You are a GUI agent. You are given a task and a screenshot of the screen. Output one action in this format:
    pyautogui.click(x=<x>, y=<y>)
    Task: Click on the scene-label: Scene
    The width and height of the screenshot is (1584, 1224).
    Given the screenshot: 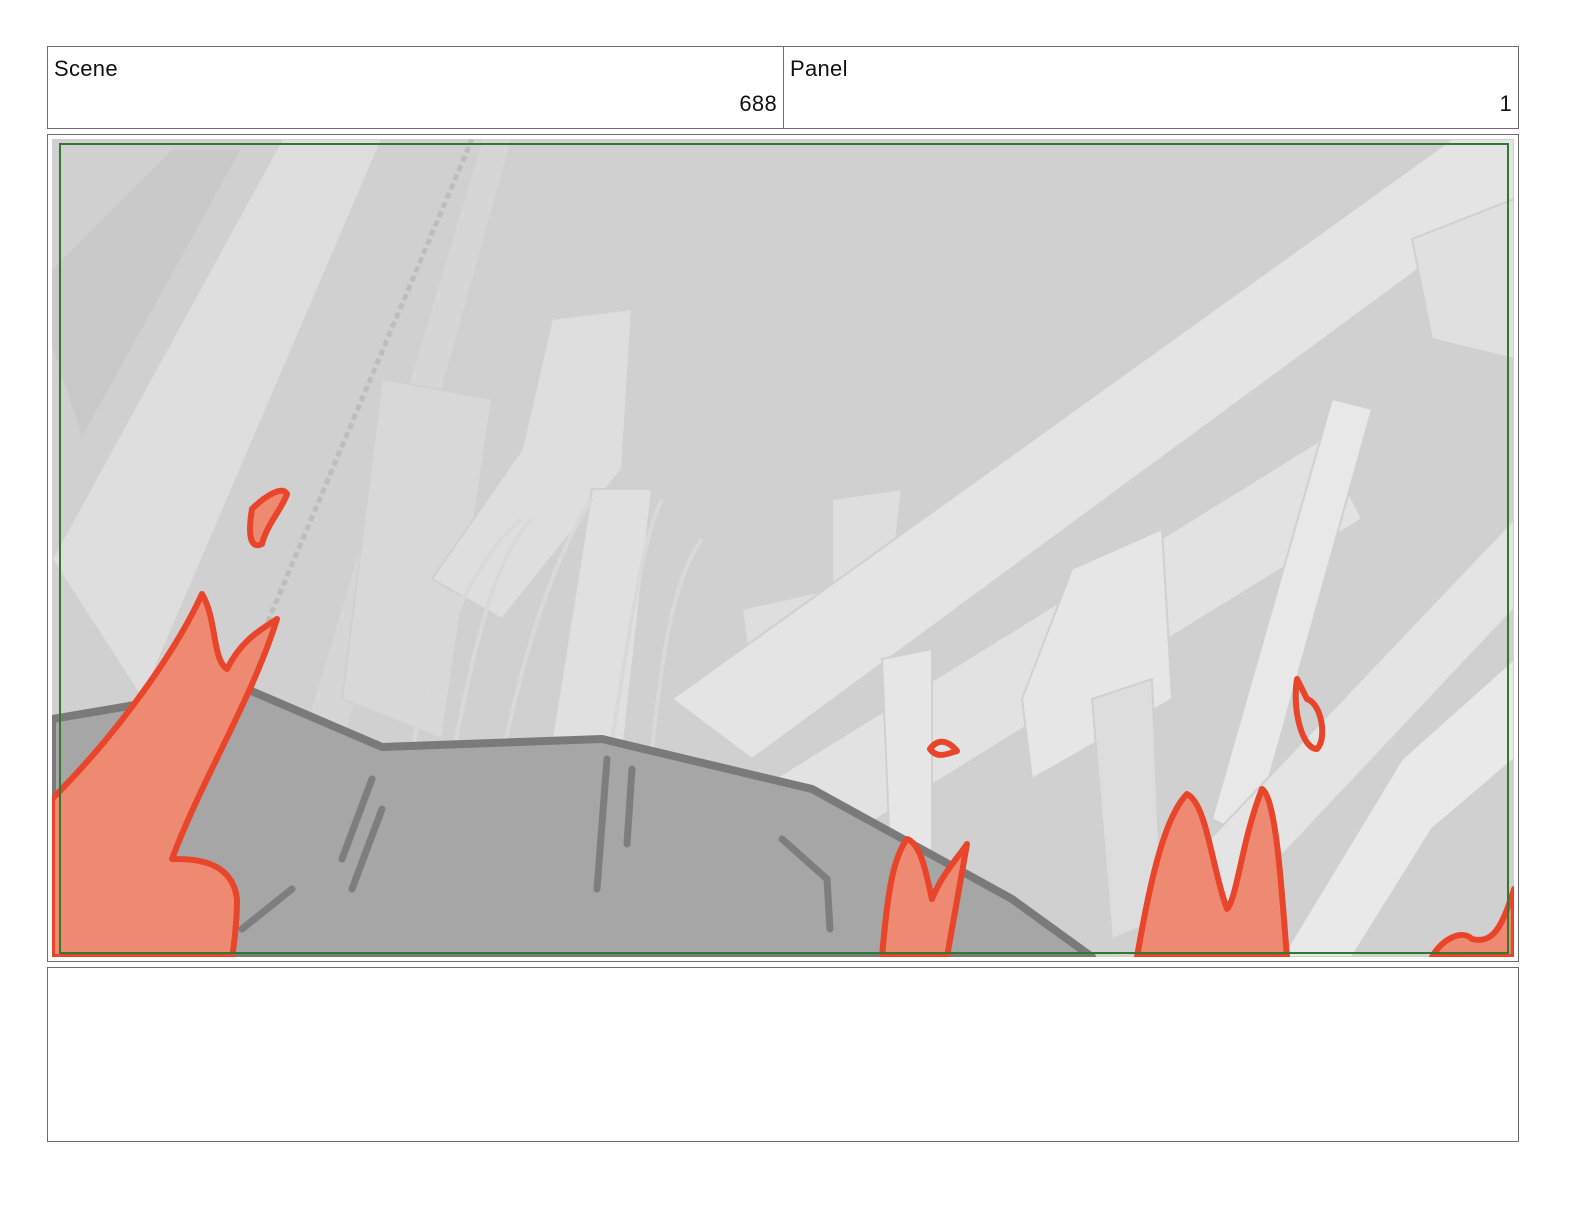 What is the action you would take?
    pyautogui.click(x=86, y=68)
    